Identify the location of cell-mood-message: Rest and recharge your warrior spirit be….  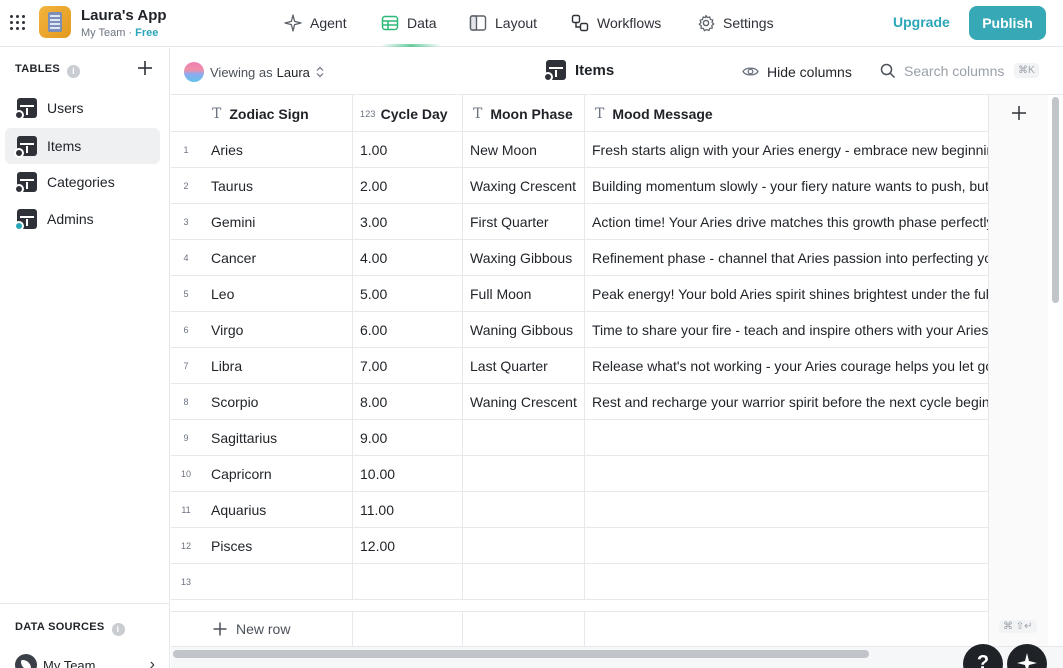
(786, 402).